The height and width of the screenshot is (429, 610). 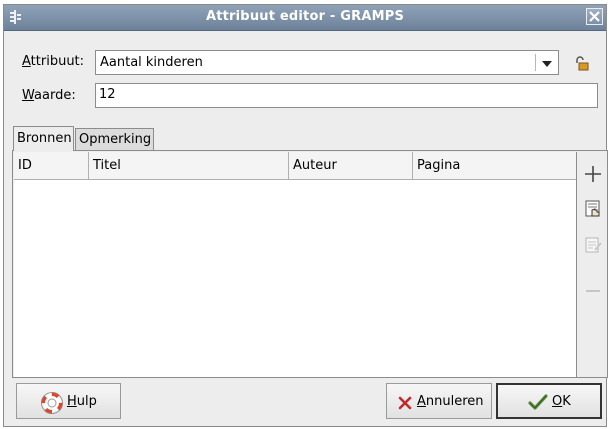 What do you see at coordinates (561, 401) in the screenshot?
I see `ok-button-label: OK` at bounding box center [561, 401].